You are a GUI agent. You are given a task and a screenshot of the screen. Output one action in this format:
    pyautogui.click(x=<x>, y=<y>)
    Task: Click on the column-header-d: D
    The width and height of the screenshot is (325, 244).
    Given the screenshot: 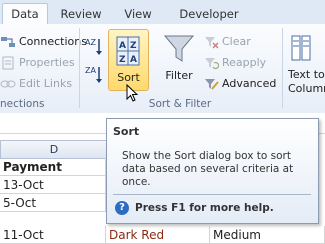 What is the action you would take?
    pyautogui.click(x=54, y=149)
    